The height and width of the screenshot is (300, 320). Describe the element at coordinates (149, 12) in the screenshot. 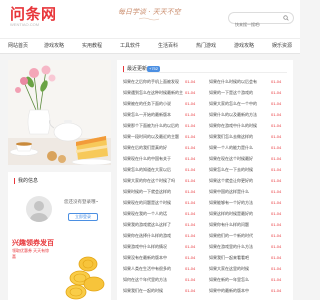

I see `site-slogan: 每日学谈 · 天天不空` at that location.